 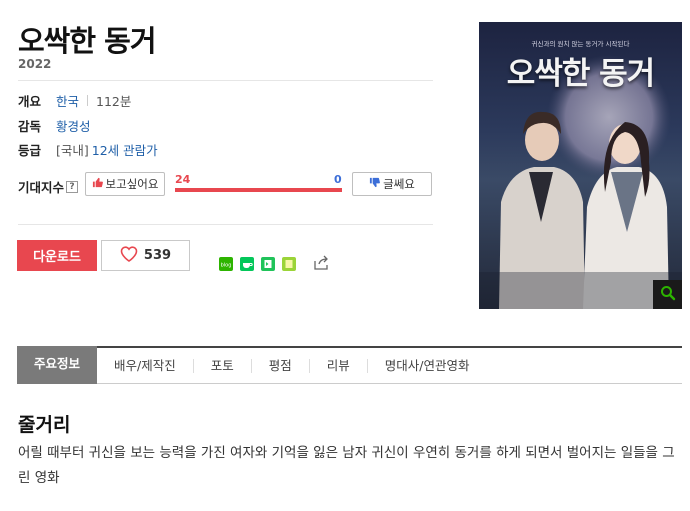 I want to click on want-to-see-button: 보고싶어요, so click(x=125, y=184).